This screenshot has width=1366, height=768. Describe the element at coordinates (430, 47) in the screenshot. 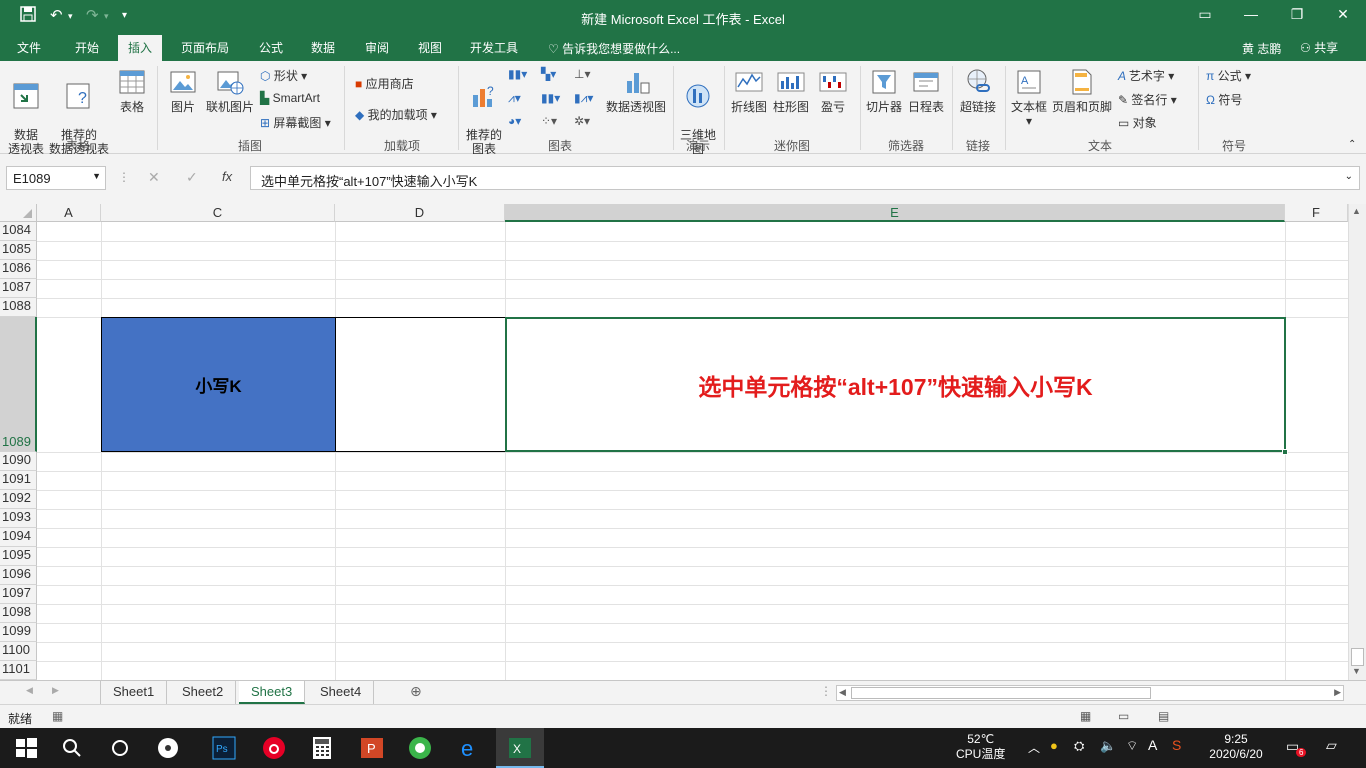

I see `tab-view: 视图` at that location.